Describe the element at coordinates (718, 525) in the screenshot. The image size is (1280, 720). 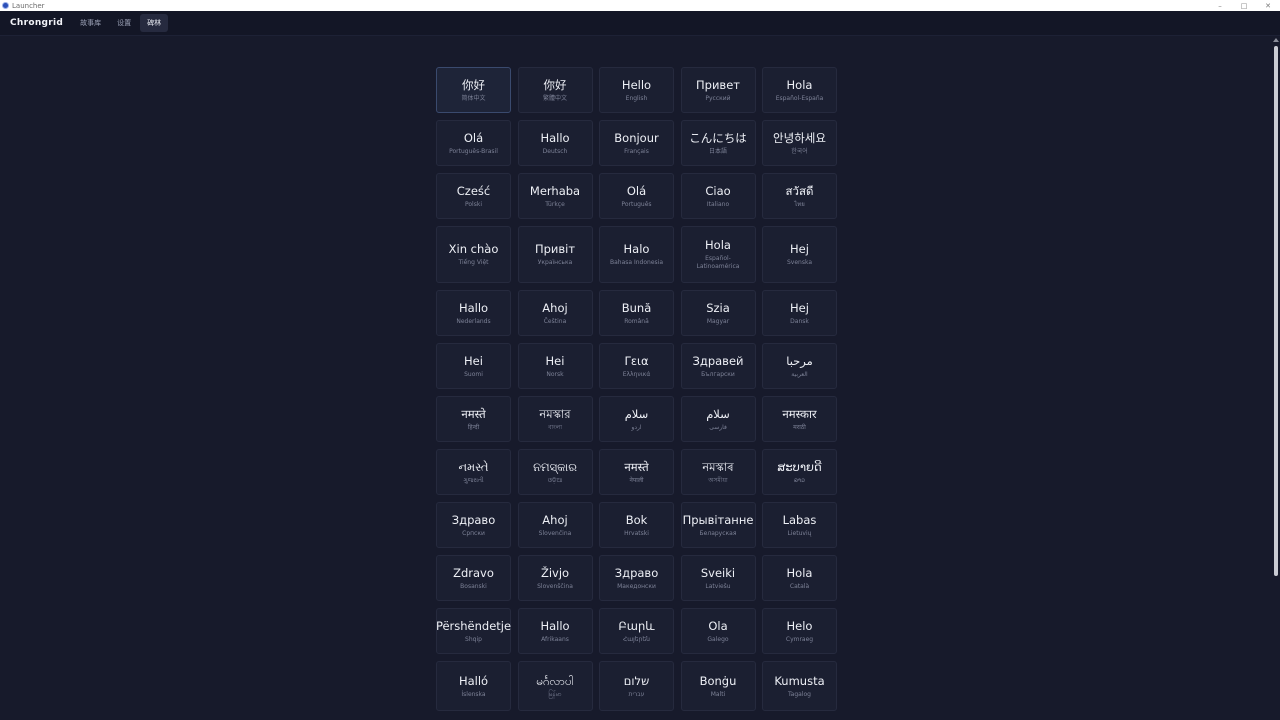
I see `language-card: Прывітанне Беларуская` at that location.